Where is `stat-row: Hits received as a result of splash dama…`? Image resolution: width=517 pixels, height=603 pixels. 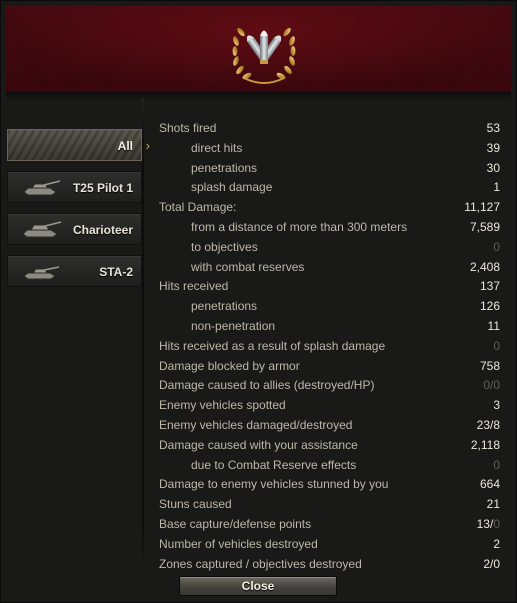 stat-row: Hits received as a result of splash dama… is located at coordinates (329, 347).